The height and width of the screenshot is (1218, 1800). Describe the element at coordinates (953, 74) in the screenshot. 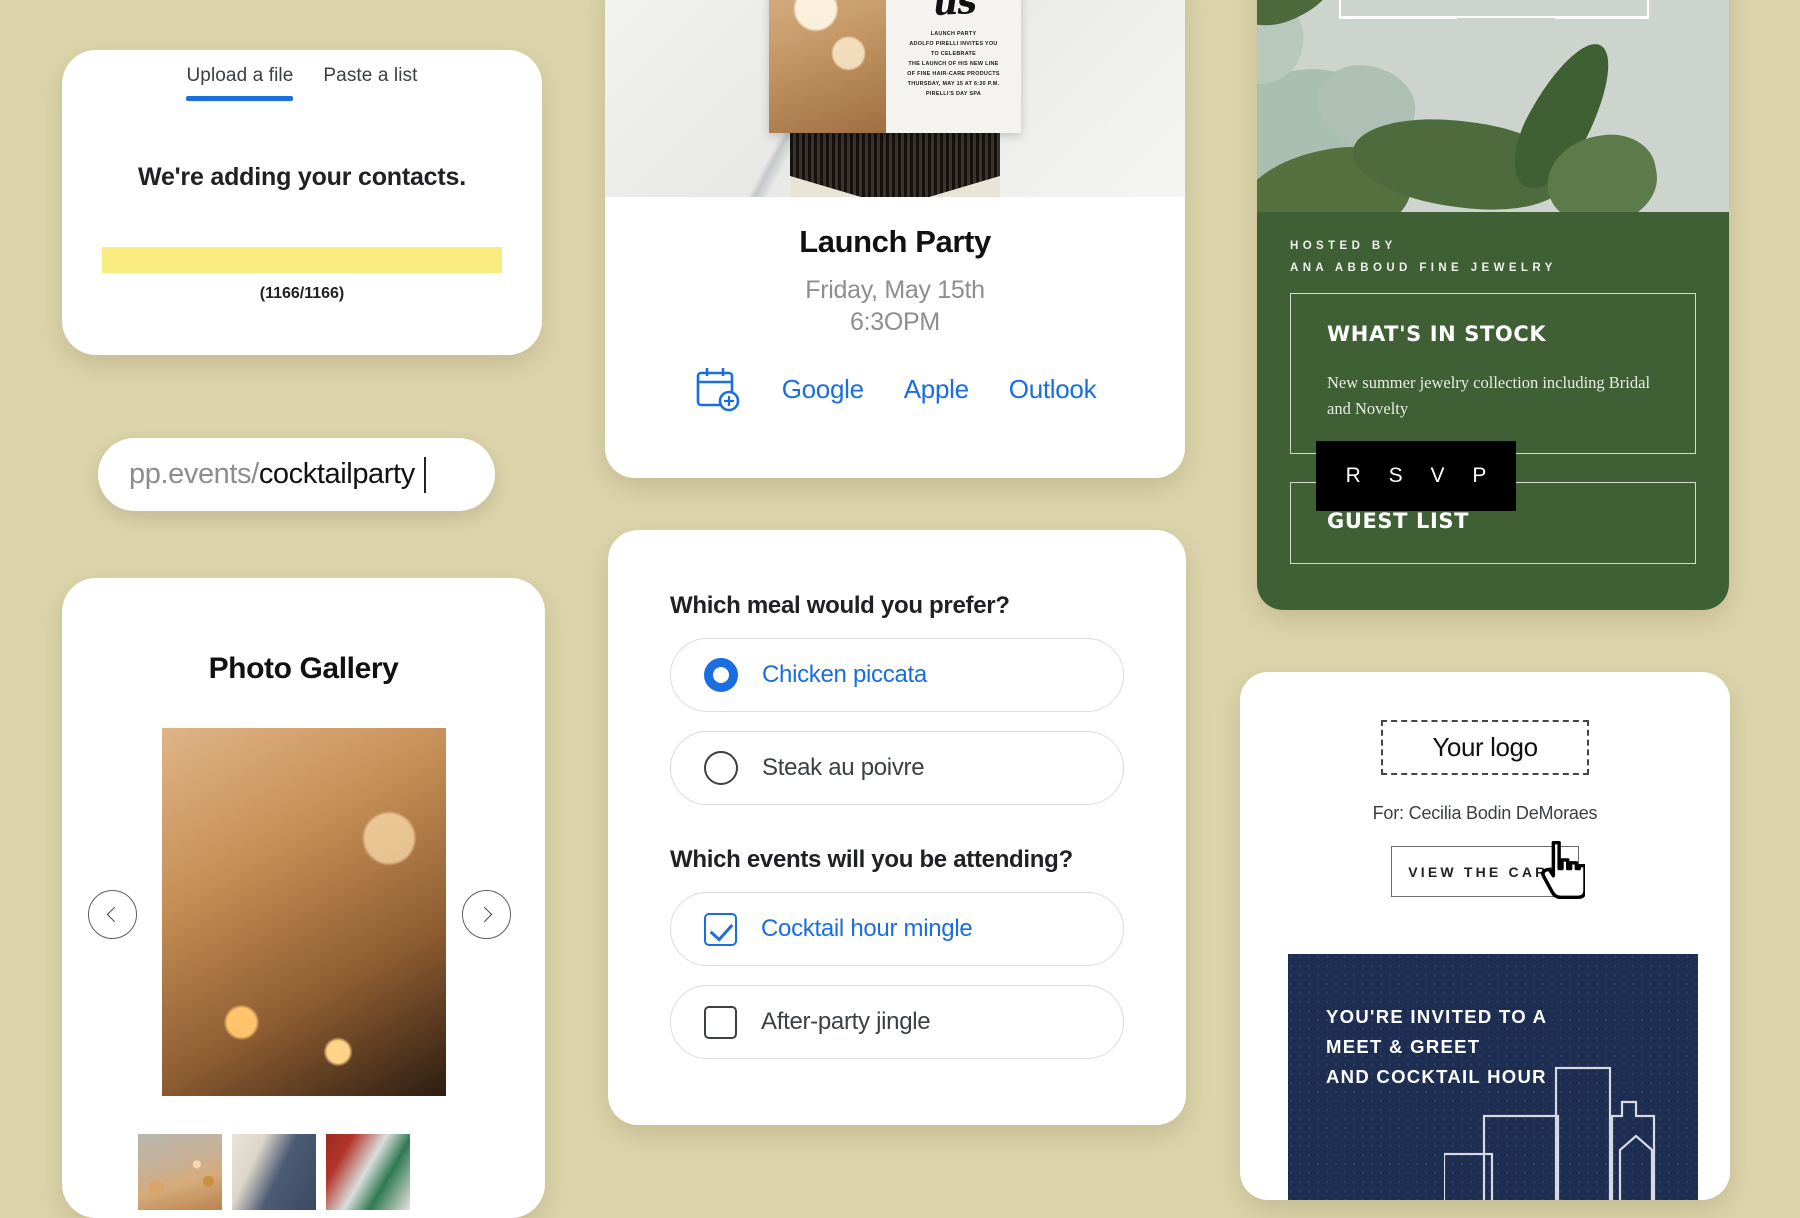

I see `invitation-body-line: OF FINE HAIR-CARE PRODUCTS` at that location.